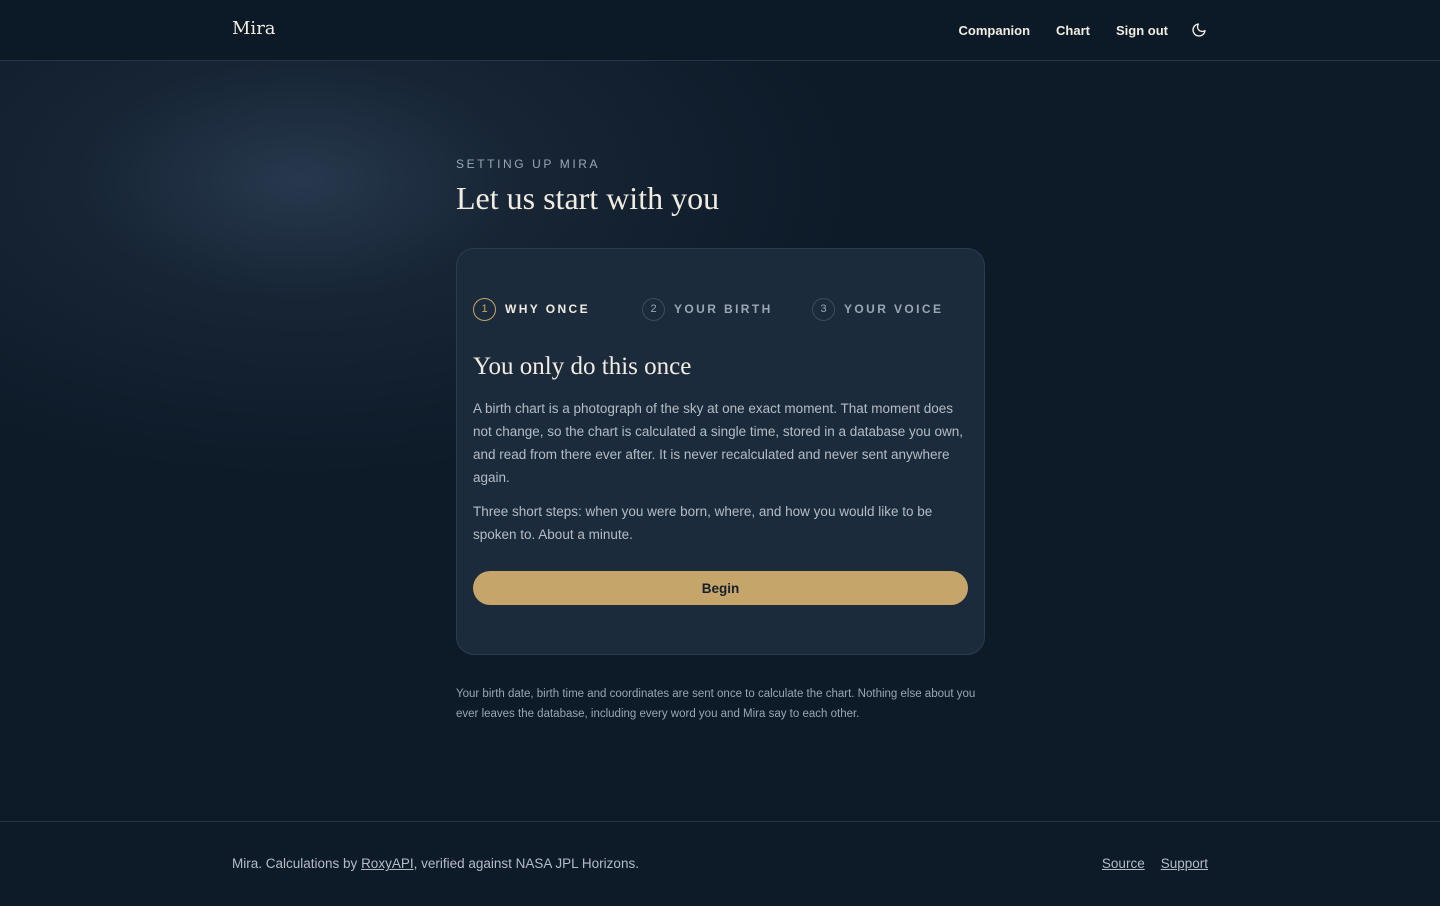 The image size is (1440, 906). I want to click on main-nav: Companion Chart Sign out, so click(1070, 30).